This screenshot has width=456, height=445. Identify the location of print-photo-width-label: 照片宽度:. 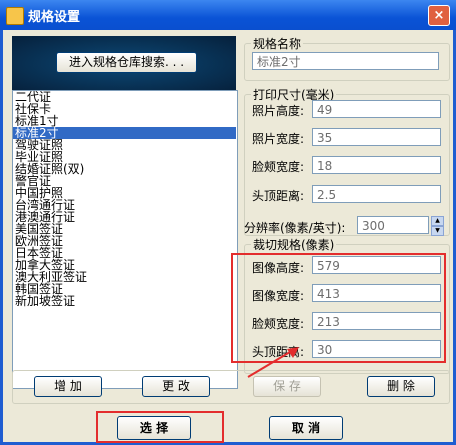
(278, 139).